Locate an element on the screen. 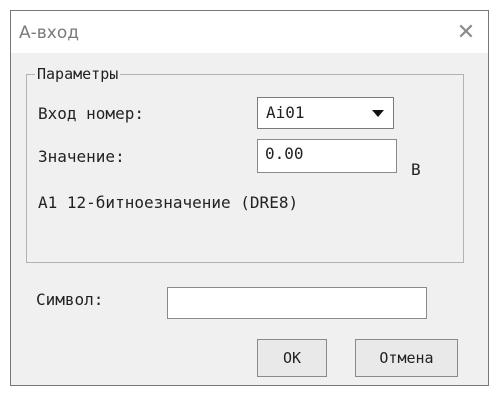 The height and width of the screenshot is (397, 501). window-title: А-вход is located at coordinates (49, 33).